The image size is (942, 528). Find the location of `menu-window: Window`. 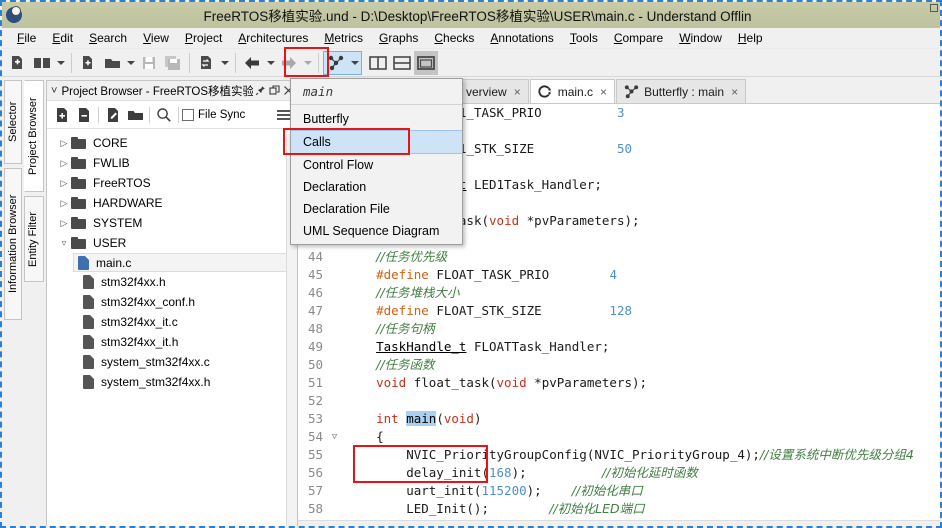

menu-window: Window is located at coordinates (700, 38).